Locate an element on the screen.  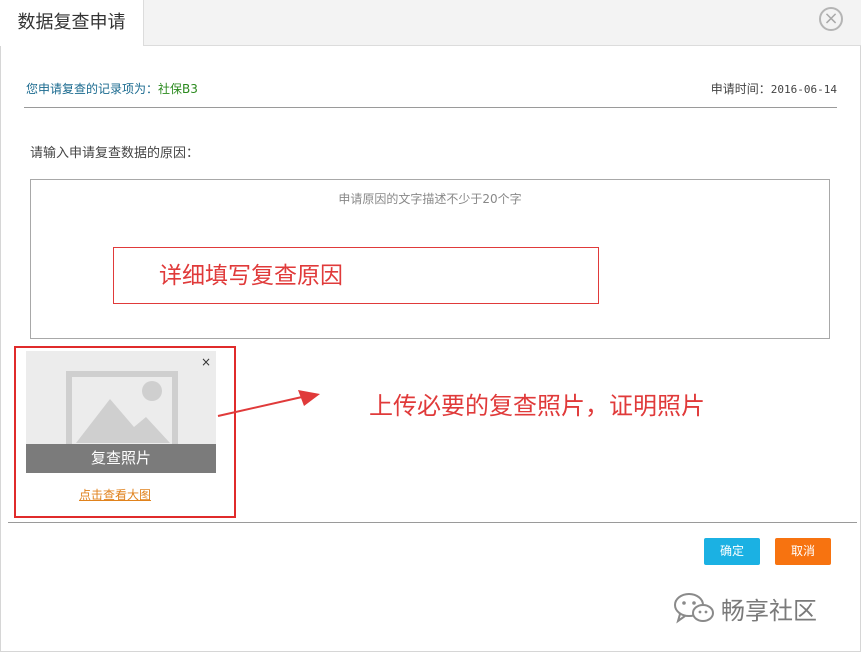
reason-label: 请输入申请复查数据的原因： is located at coordinates (115, 153).